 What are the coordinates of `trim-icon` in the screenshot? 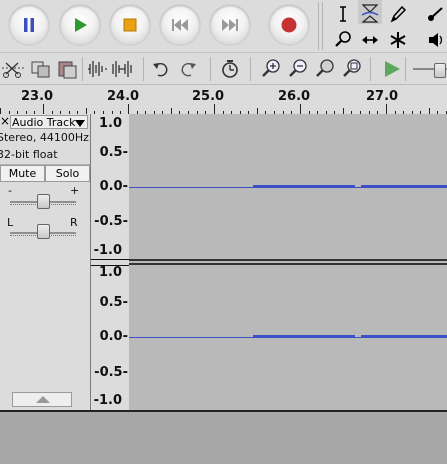 It's located at (97, 69).